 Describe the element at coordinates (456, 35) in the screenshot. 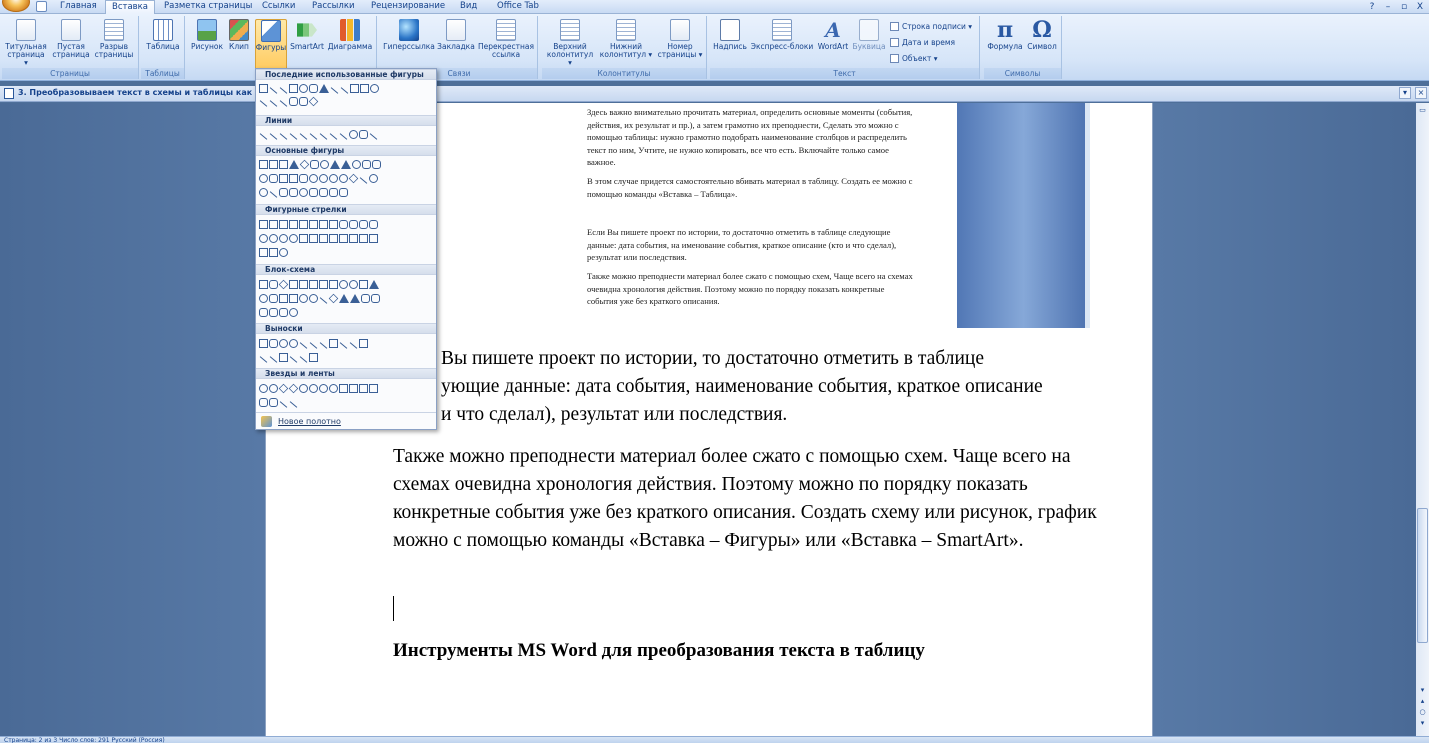

I see `bookmark-button: Закладка` at that location.